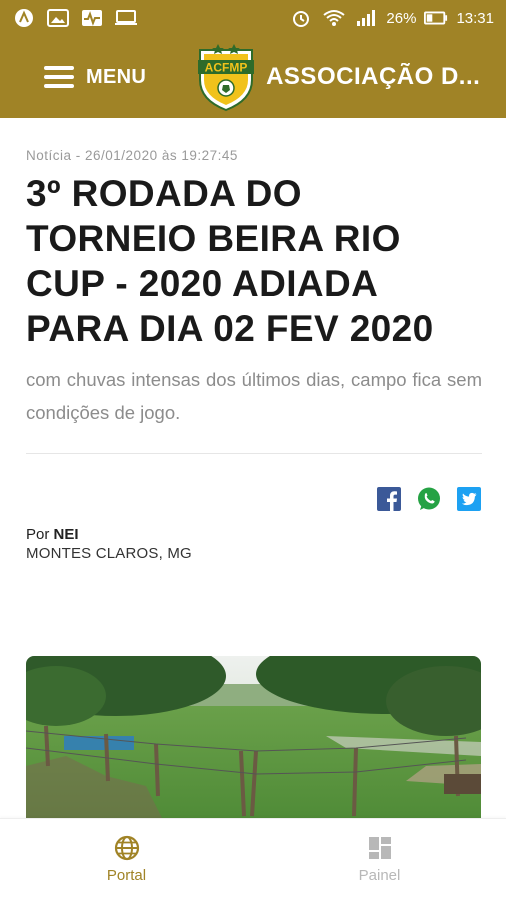 The image size is (506, 900). Describe the element at coordinates (66, 534) in the screenshot. I see `author-name: NEI` at that location.